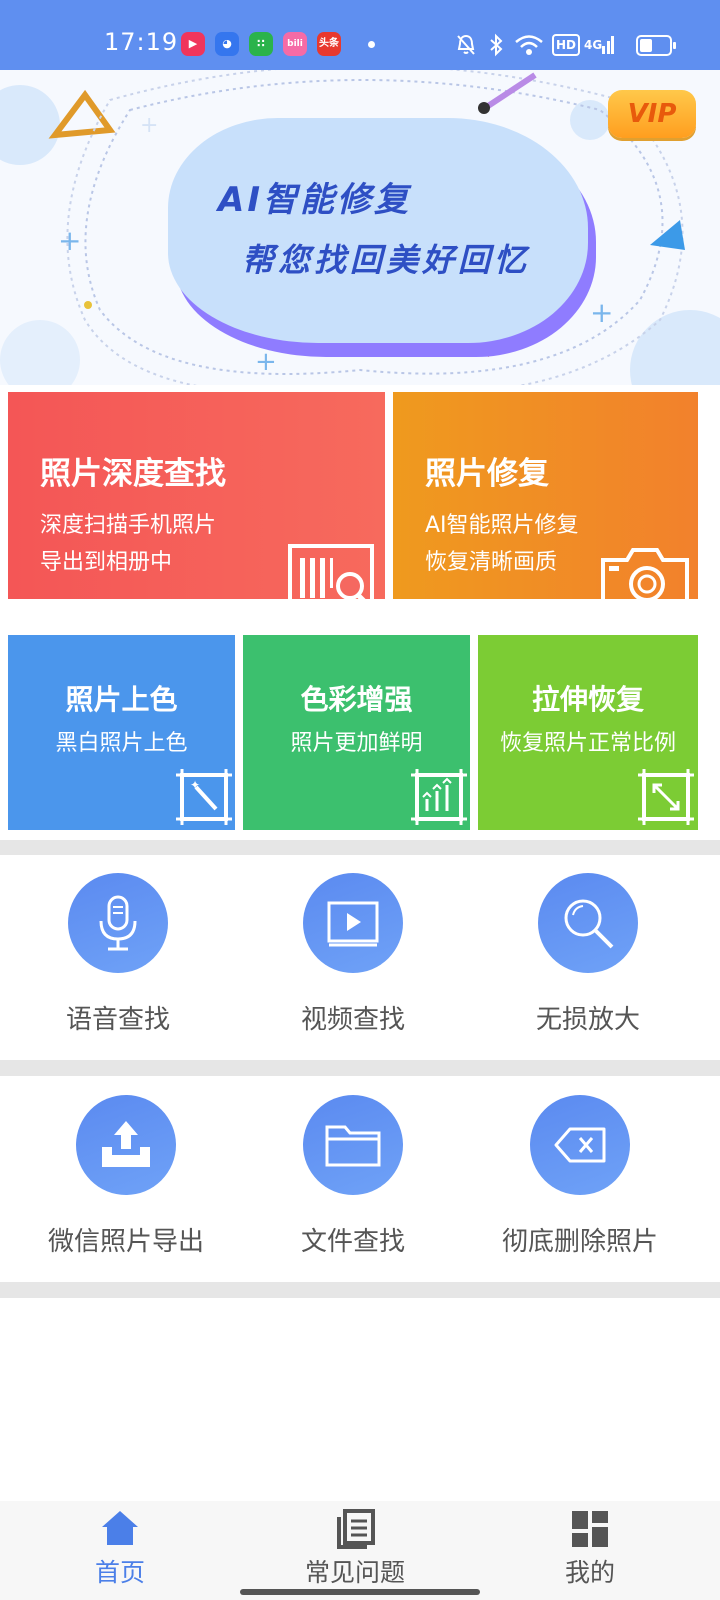 The image size is (720, 1600). I want to click on colorize-title: 照片上色, so click(121, 699).